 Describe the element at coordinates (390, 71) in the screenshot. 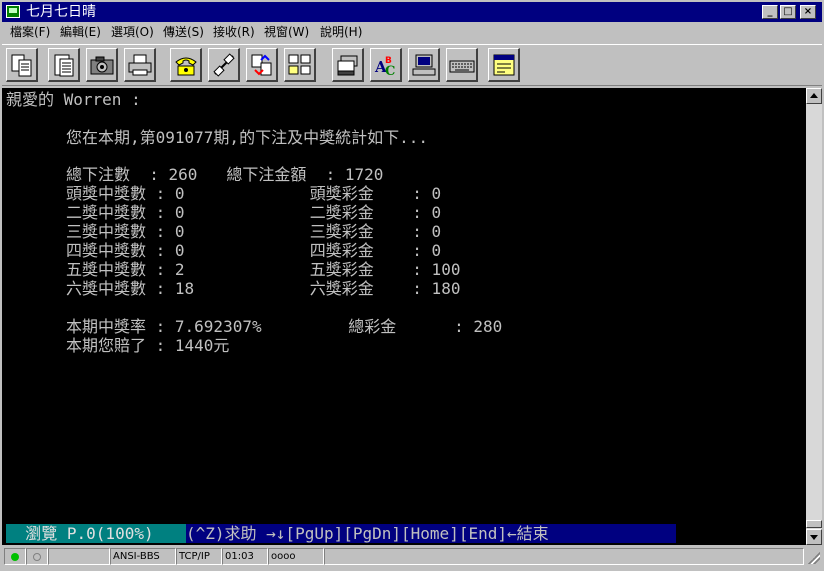

I see `svg-text: C` at that location.